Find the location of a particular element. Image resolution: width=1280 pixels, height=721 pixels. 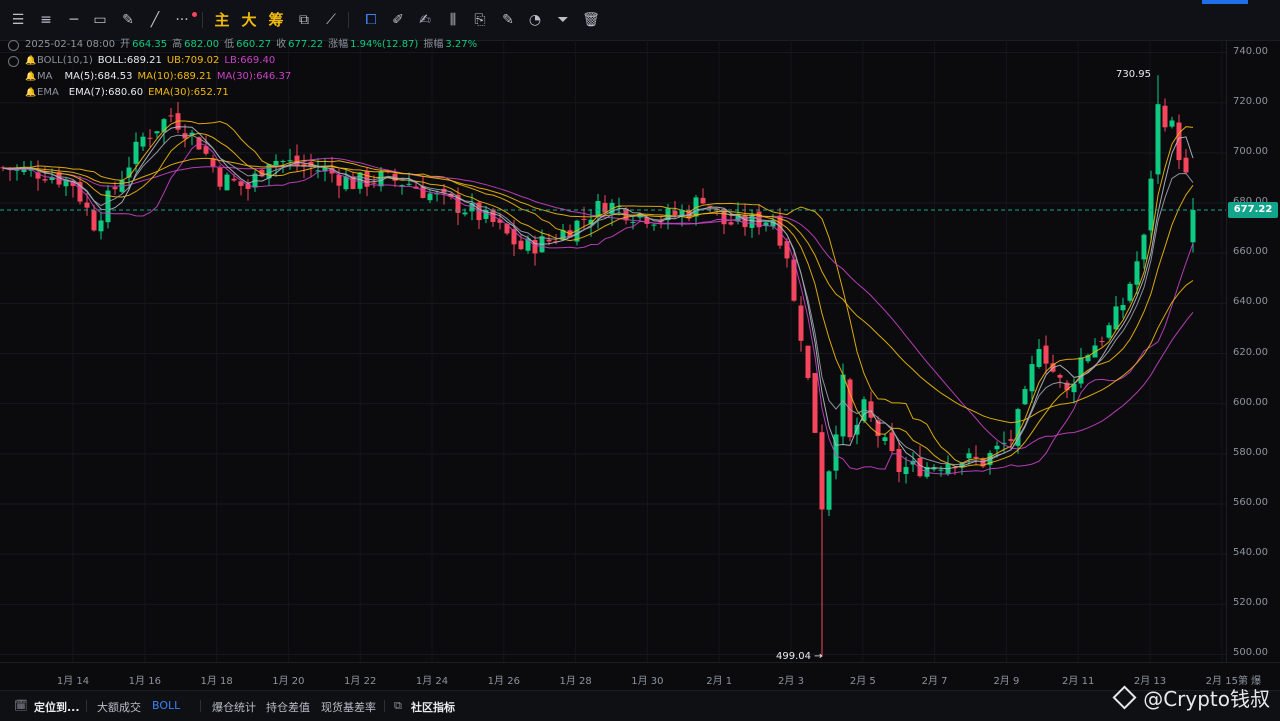

boll-upper: UB:709.02 is located at coordinates (193, 60).